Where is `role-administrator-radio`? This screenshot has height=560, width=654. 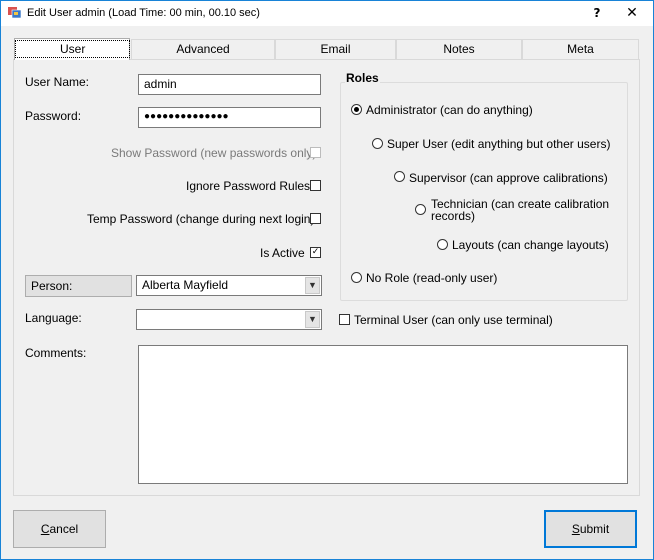
role-administrator-radio is located at coordinates (356, 109).